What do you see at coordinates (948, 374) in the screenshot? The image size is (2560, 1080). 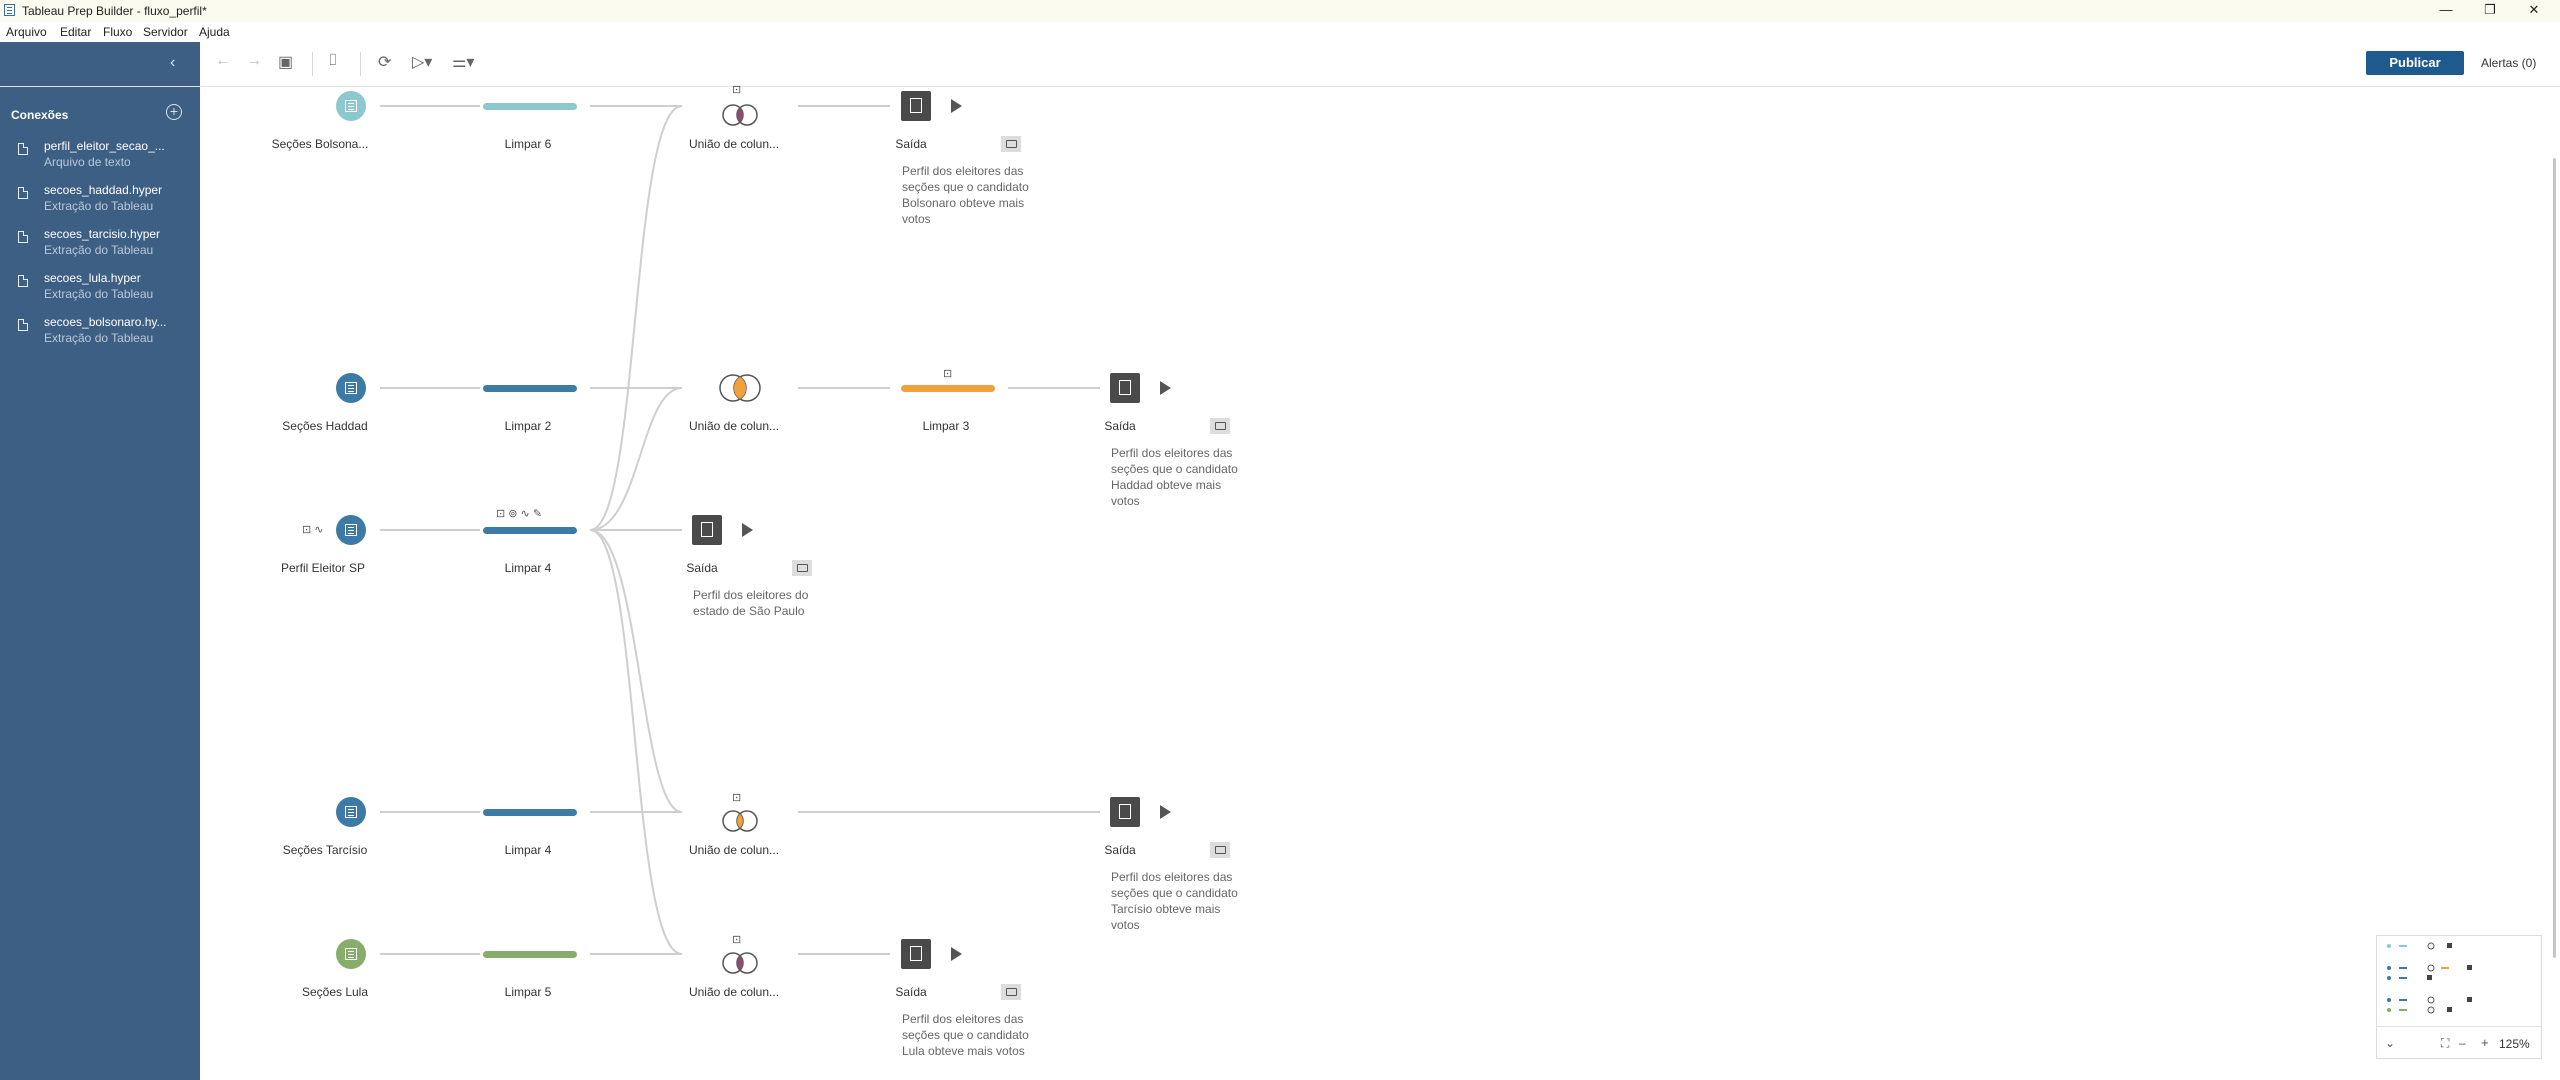 I see `change-icon: ⊡` at bounding box center [948, 374].